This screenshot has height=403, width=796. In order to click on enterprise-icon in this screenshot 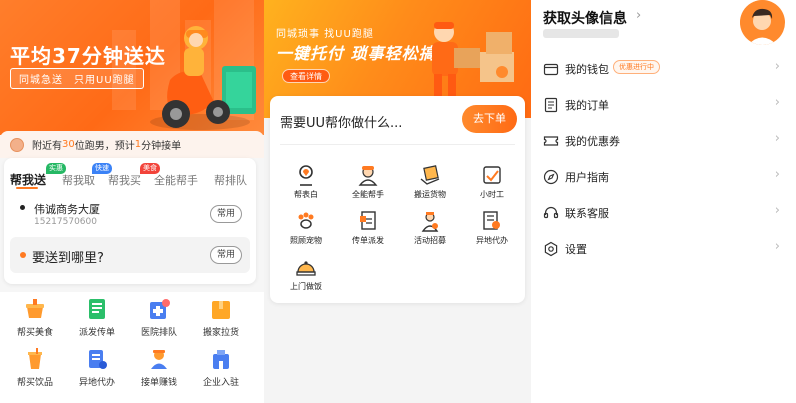, I will do `click(221, 359)`.